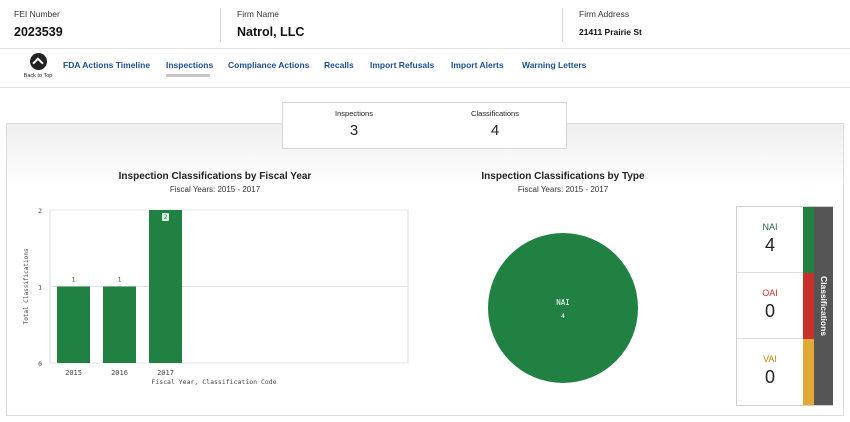 This screenshot has width=850, height=422. Describe the element at coordinates (40, 211) in the screenshot. I see `y-tick-label: 2` at that location.